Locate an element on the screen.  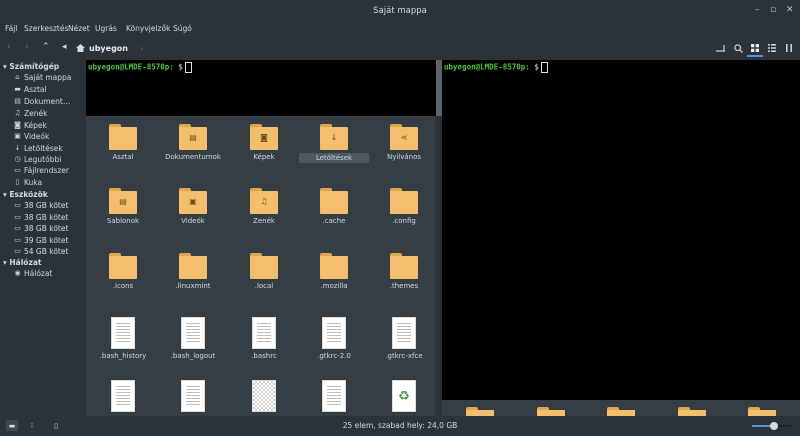
recycle-icon: ♻ is located at coordinates (404, 396).